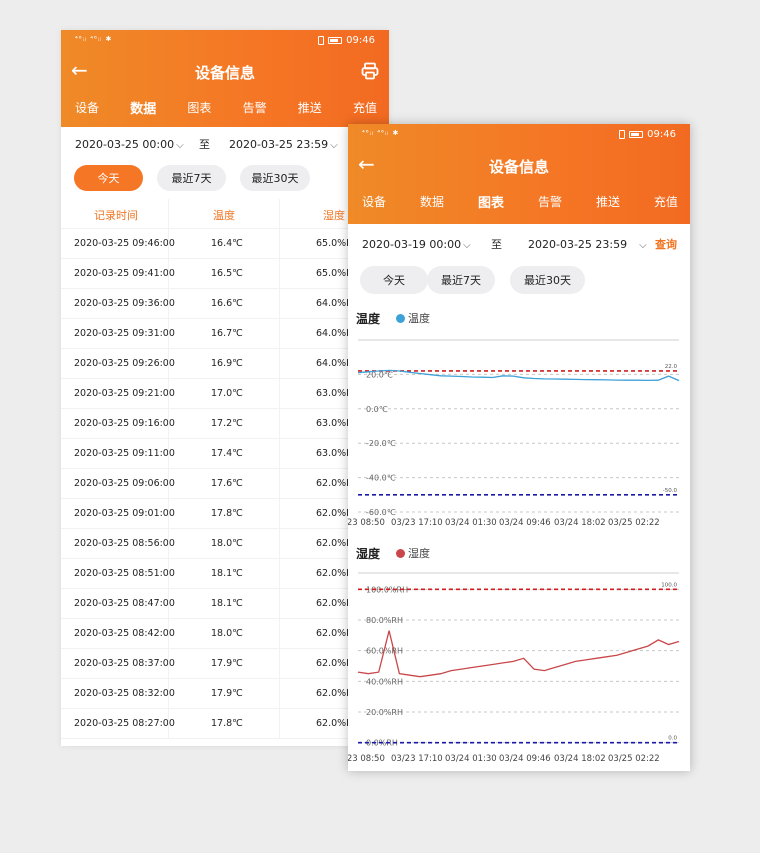 The image size is (760, 853). I want to click on y-tick-label: 20.0%RH, so click(384, 712).